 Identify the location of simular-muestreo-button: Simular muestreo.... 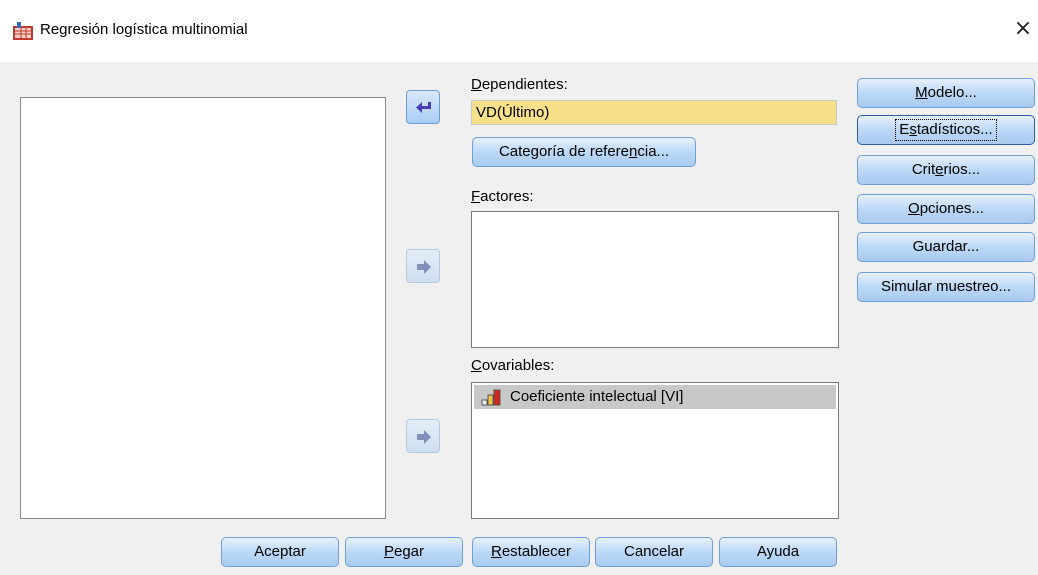
(946, 287).